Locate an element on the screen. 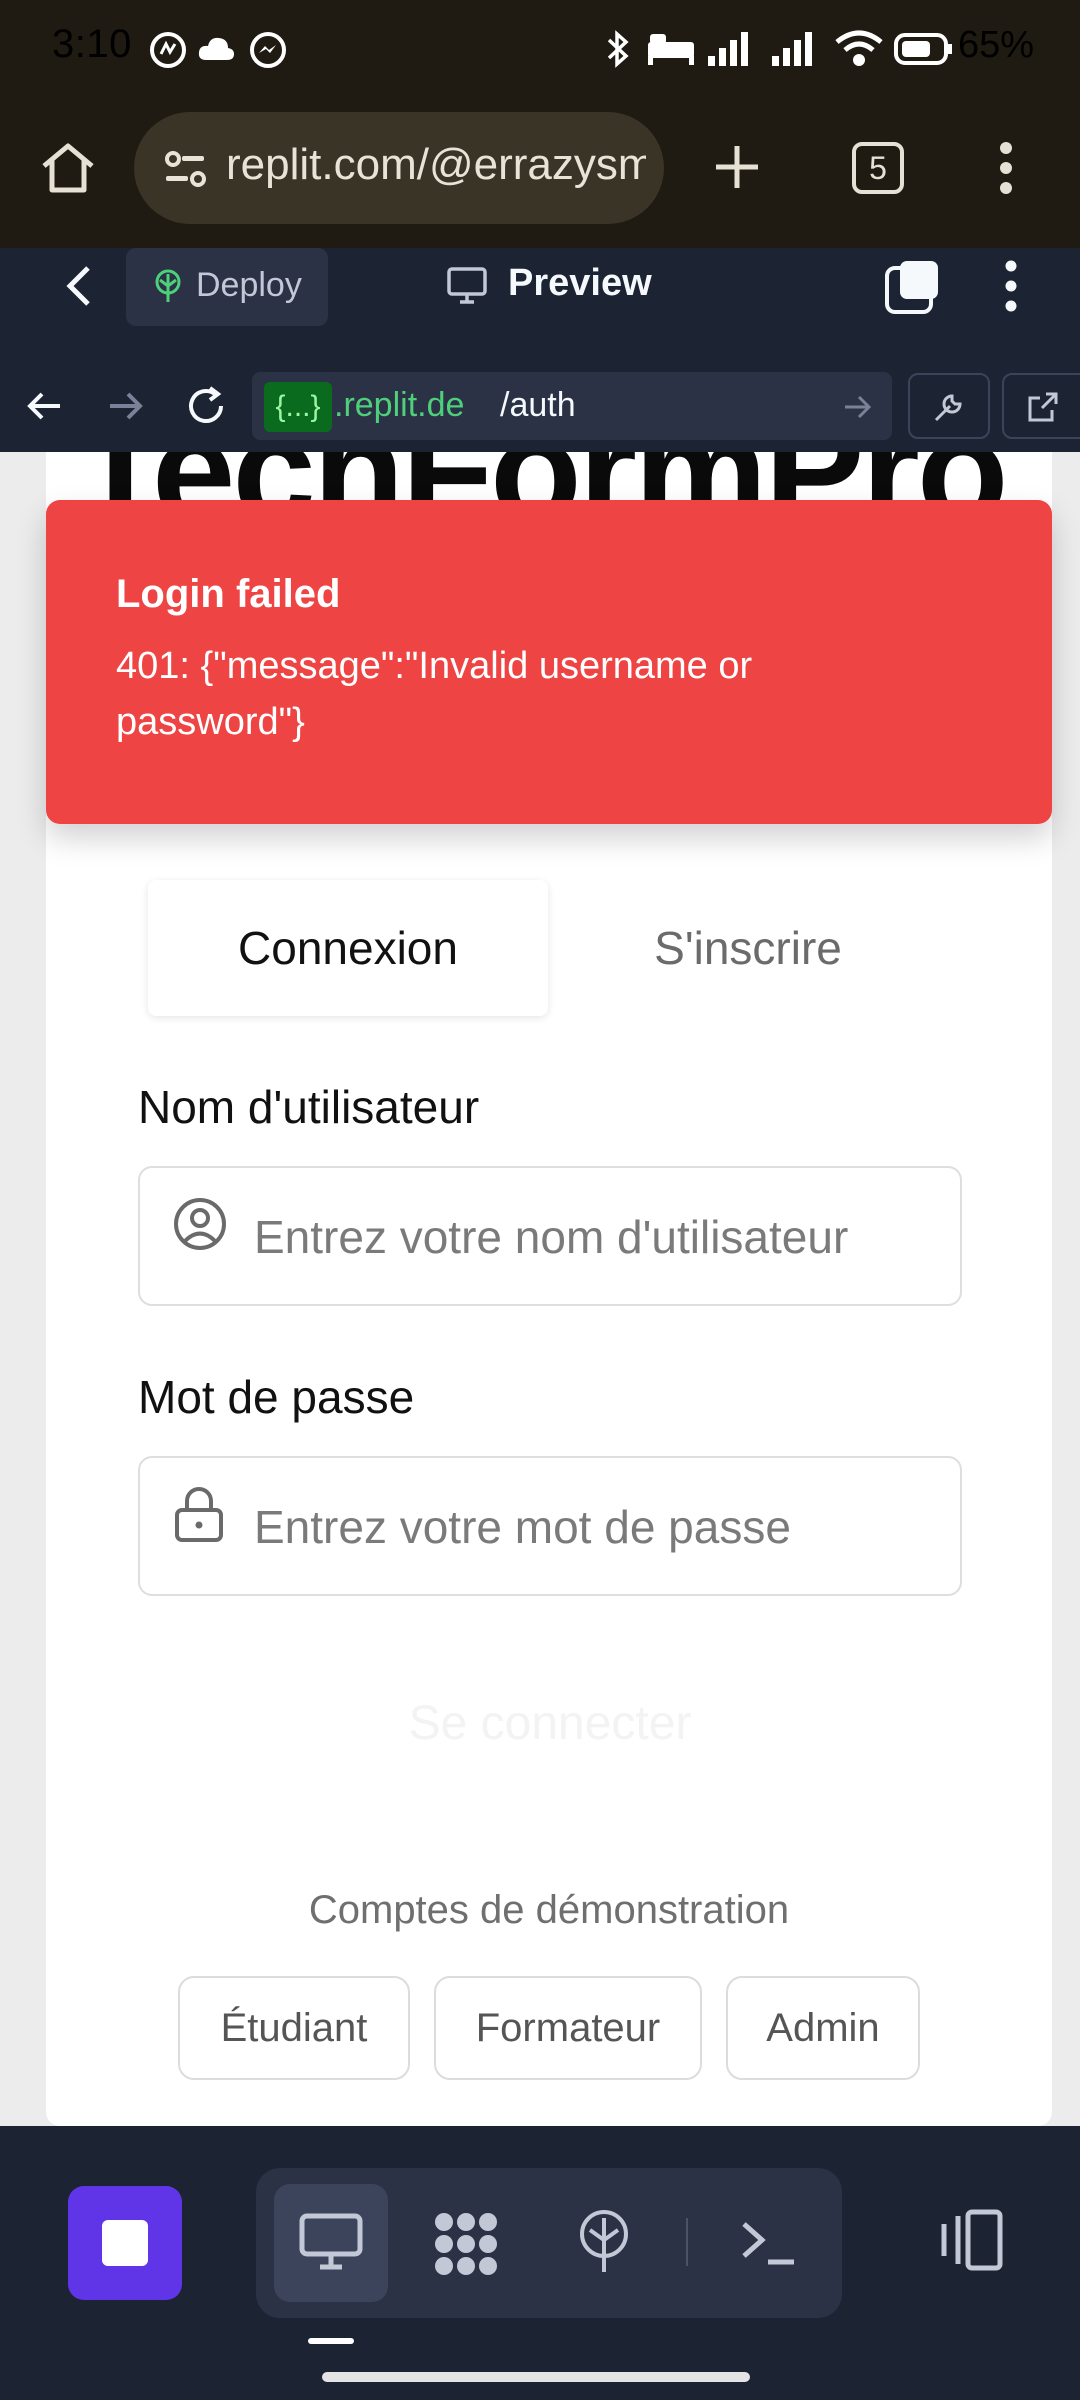 The width and height of the screenshot is (1080, 2400). layout-toggle-icon is located at coordinates (972, 2240).